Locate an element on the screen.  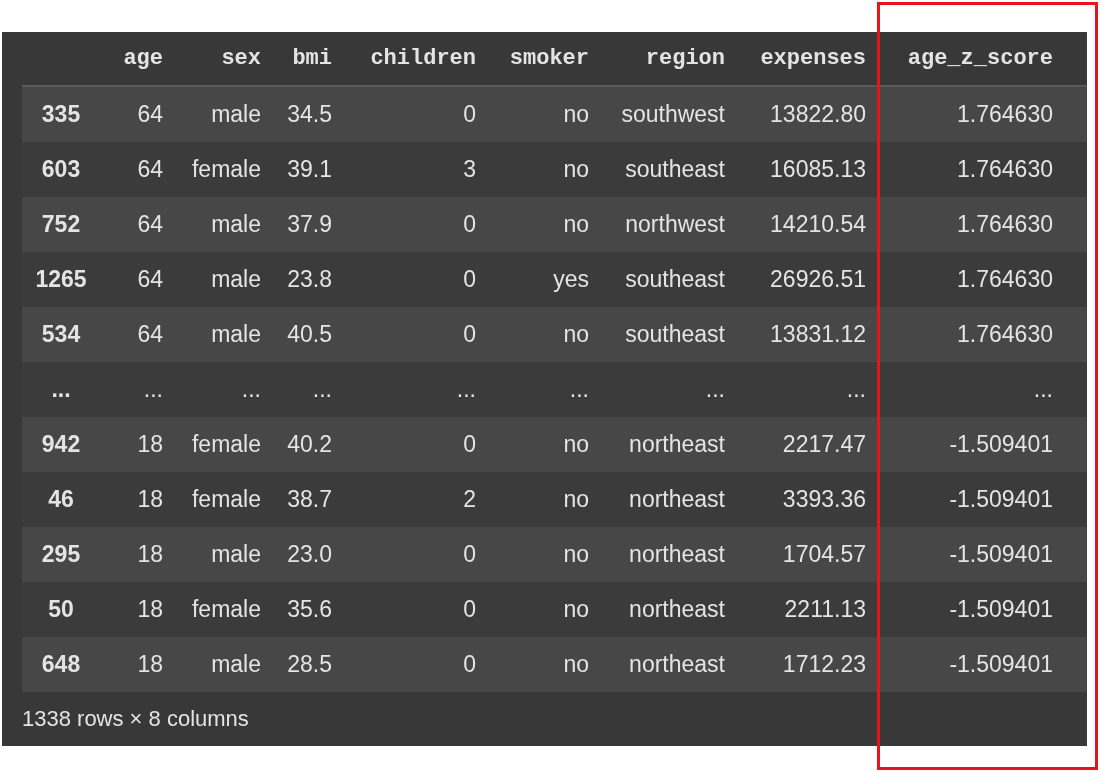
table-cell-text: 1712.23 is located at coordinates (824, 664).